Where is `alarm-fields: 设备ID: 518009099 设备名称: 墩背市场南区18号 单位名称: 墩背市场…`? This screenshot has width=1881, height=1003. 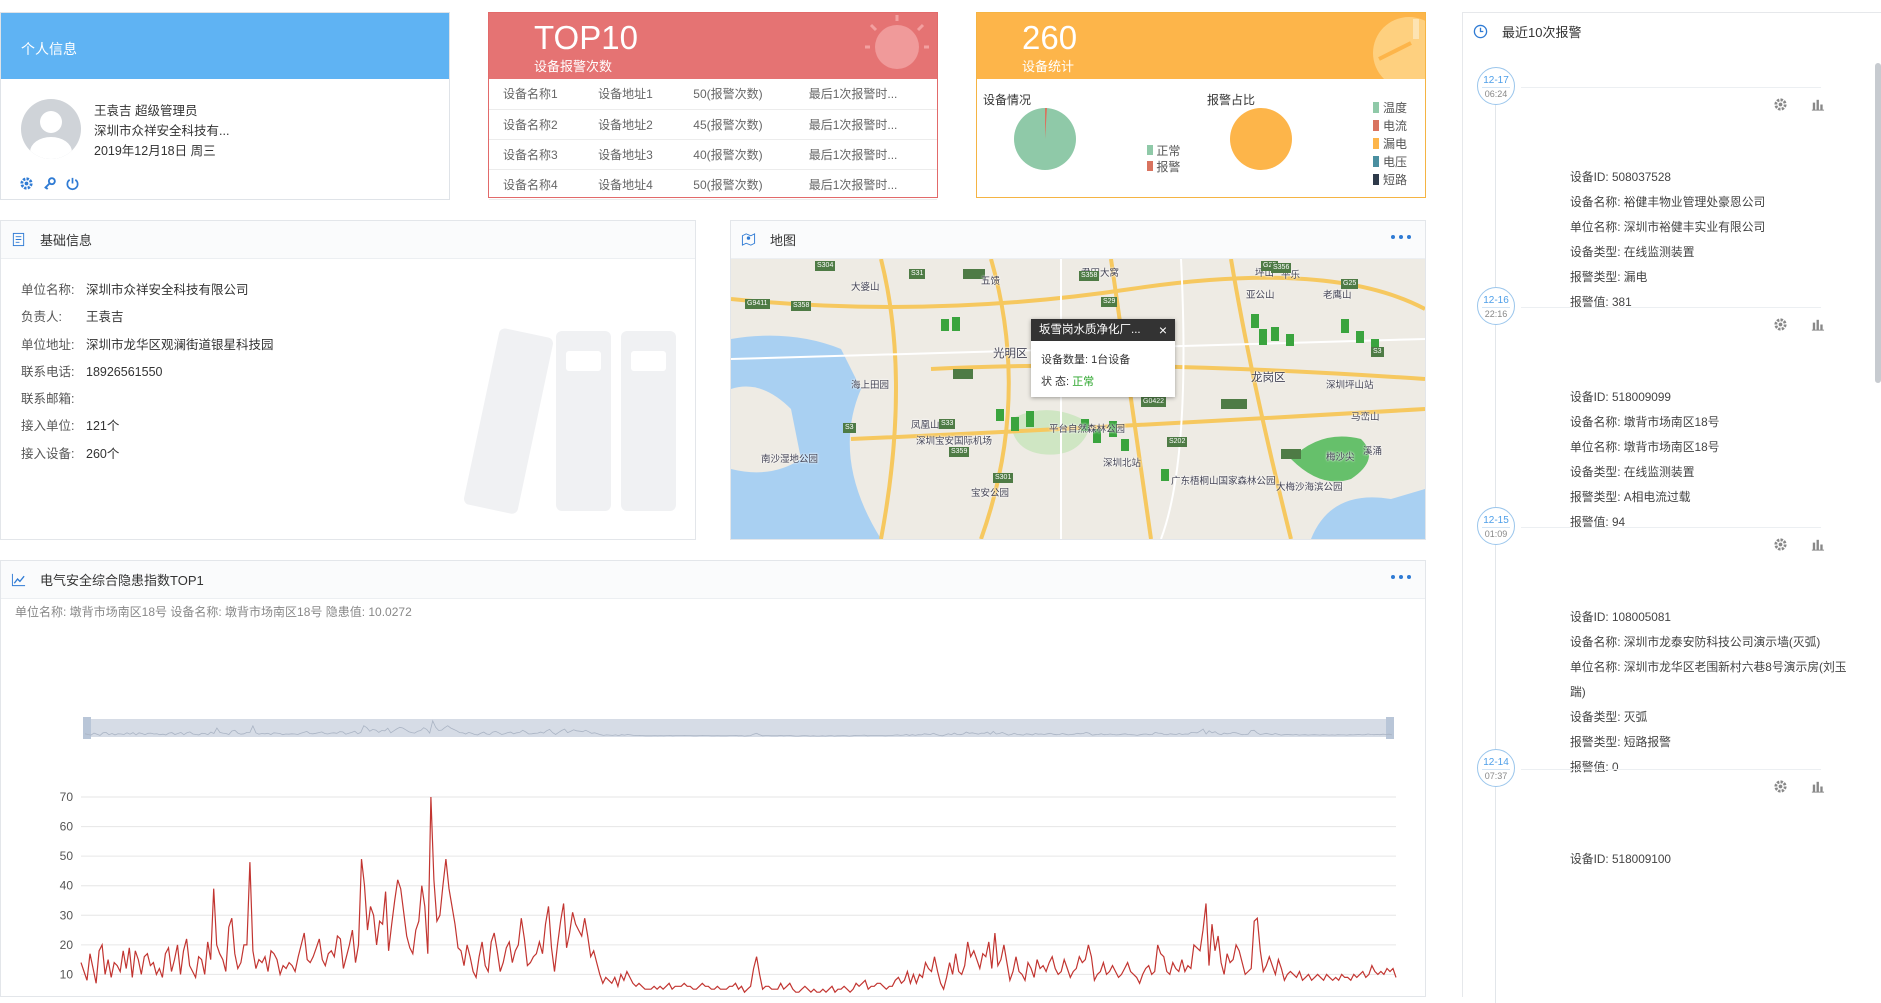 alarm-fields: 设备ID: 518009099 设备名称: 墩背市场南区18号 单位名称: 墩背市场… is located at coordinates (1715, 460).